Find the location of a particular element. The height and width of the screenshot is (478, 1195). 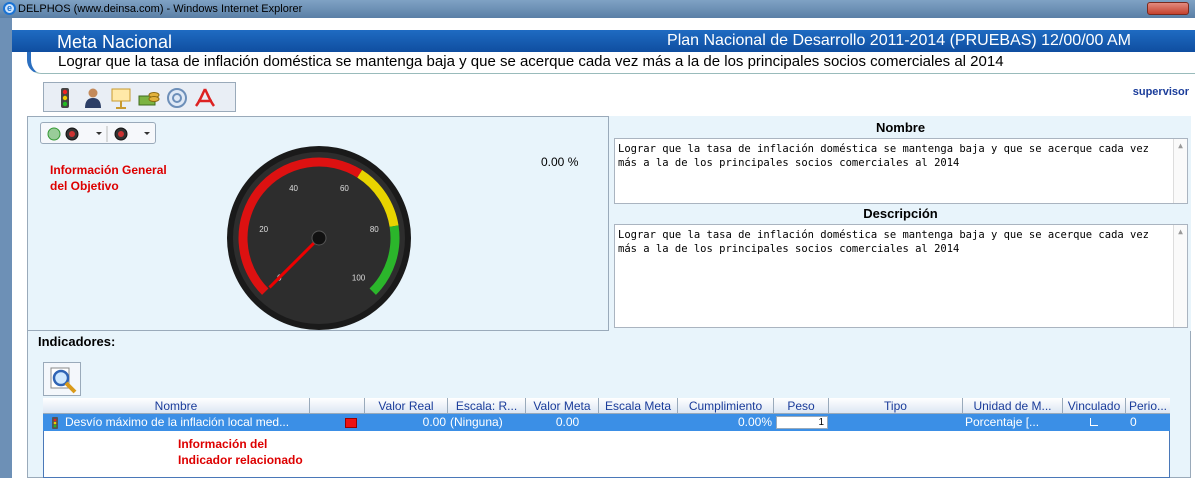

indicators-label: Indicadores: is located at coordinates (77, 341).